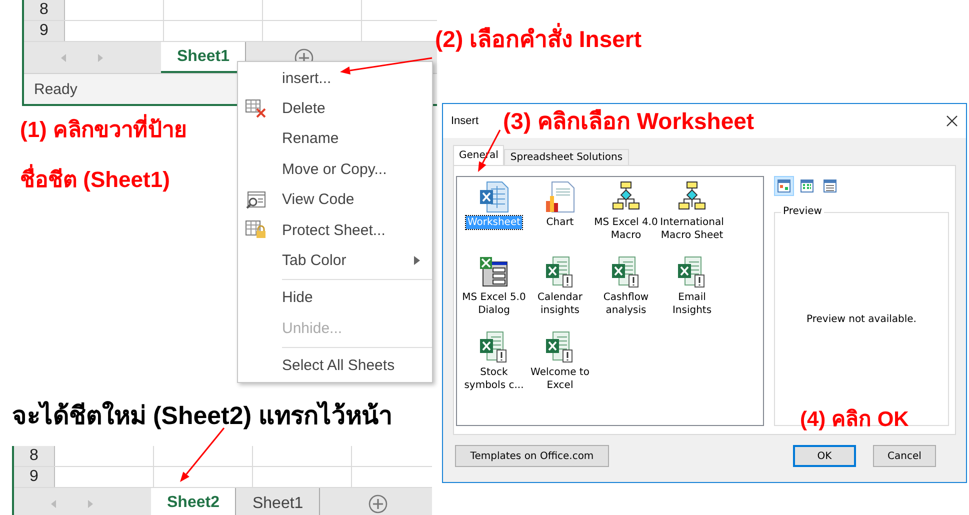  What do you see at coordinates (560, 304) in the screenshot?
I see `template-item: Calendar insights` at bounding box center [560, 304].